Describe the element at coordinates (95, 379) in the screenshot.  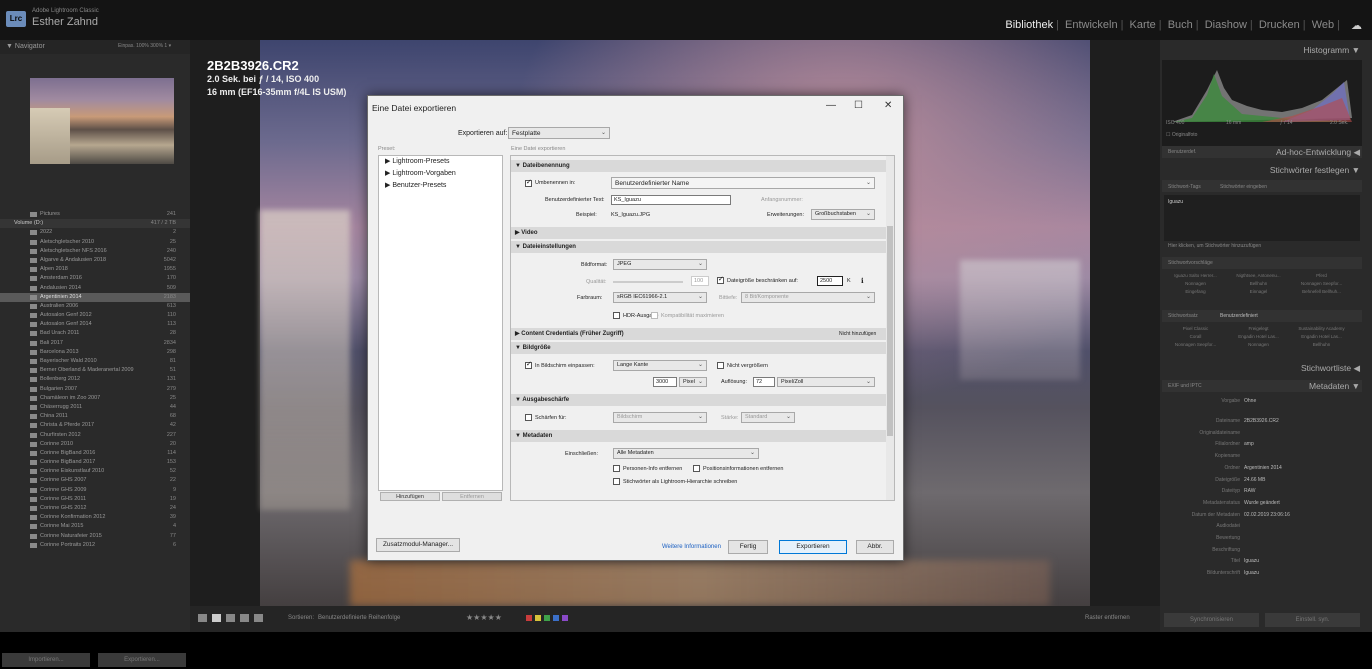
I see `folder-row: Bollenberg 2012 131` at that location.